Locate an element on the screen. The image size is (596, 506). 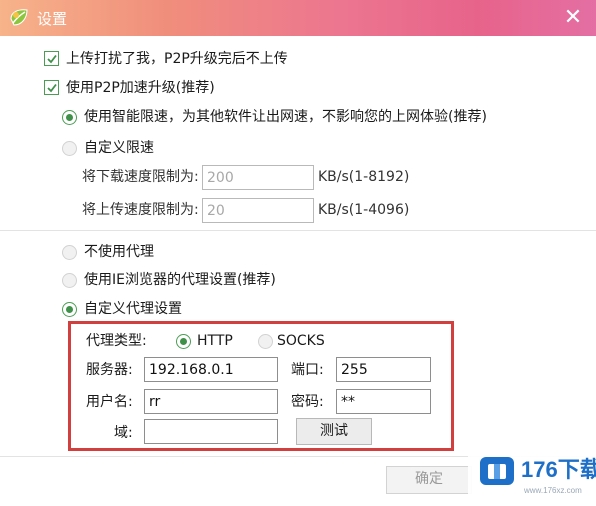
download-limit-label: 将下载速度限制为: is located at coordinates (140, 177).